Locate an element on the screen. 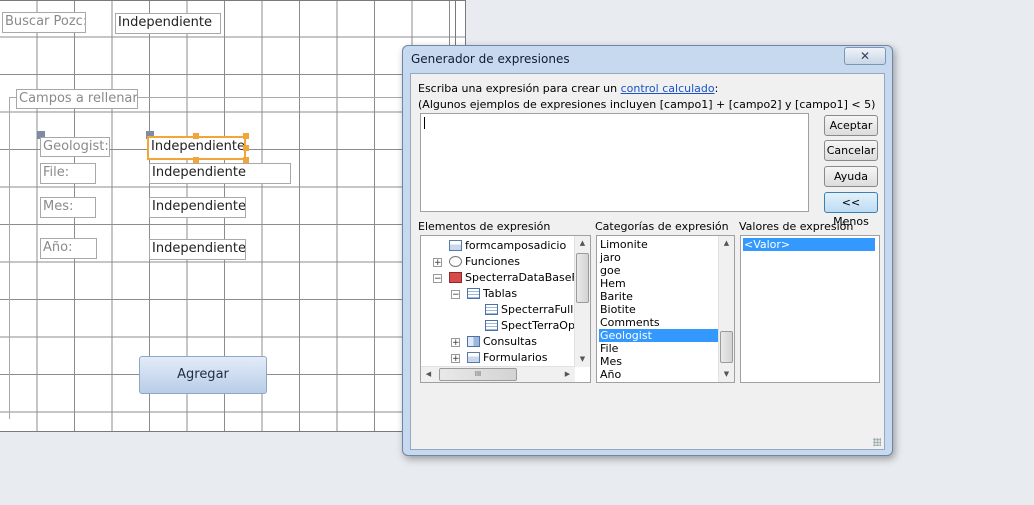 The image size is (1034, 505). category-item: Año is located at coordinates (658, 374).